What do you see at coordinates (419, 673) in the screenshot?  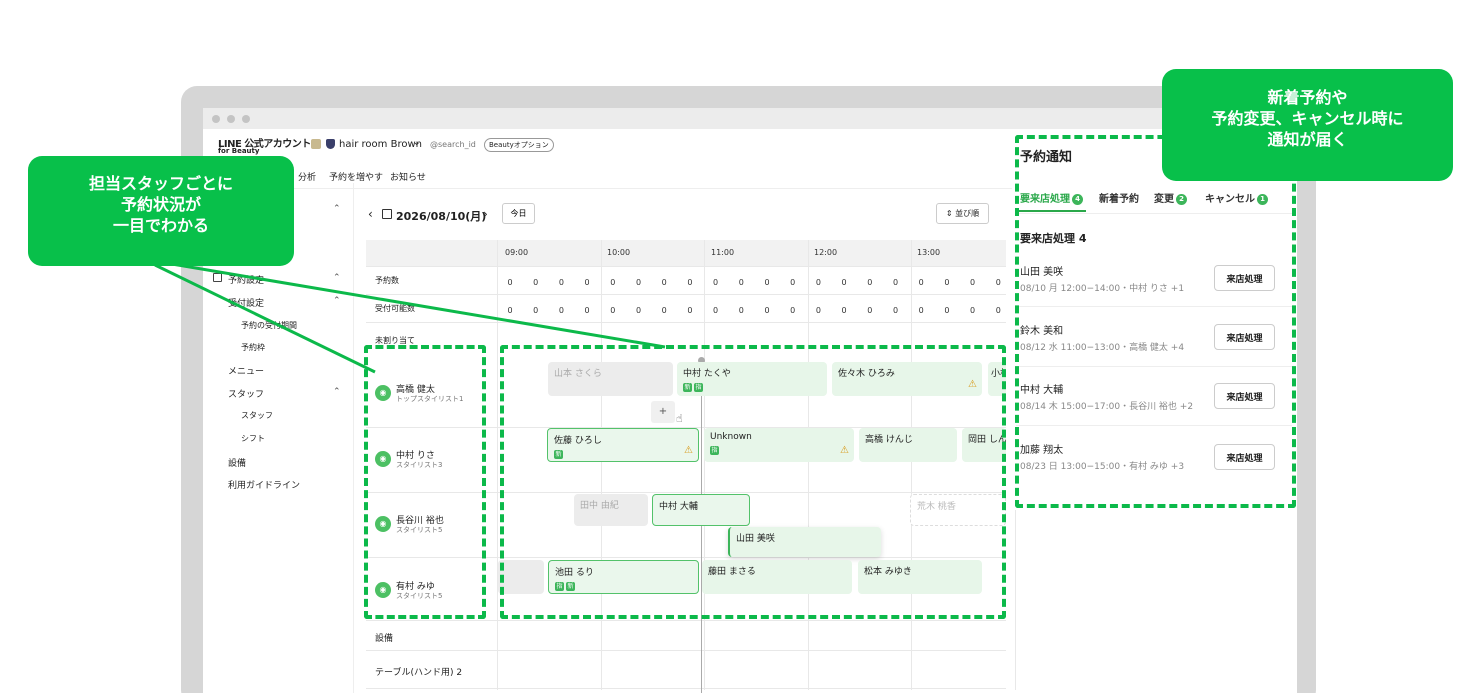 I see `equipment-row-label: テーブル(ハンド用) 2` at bounding box center [419, 673].